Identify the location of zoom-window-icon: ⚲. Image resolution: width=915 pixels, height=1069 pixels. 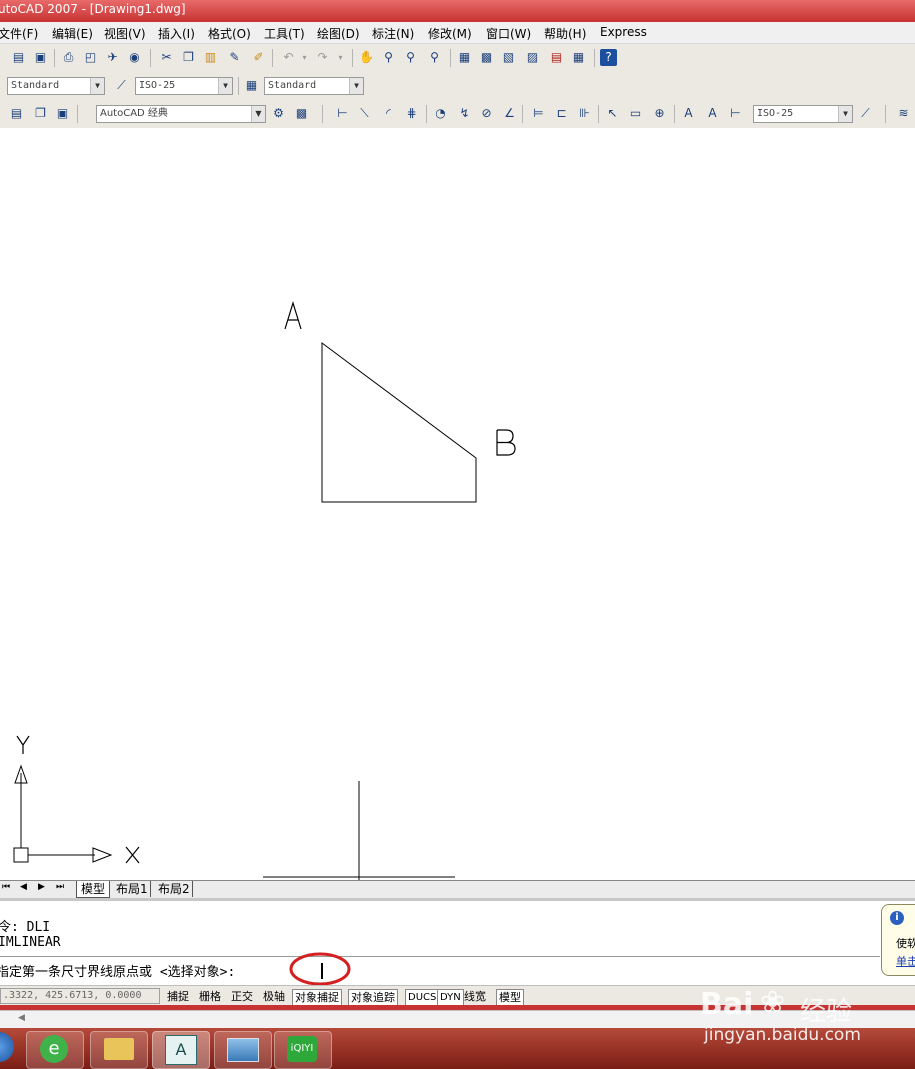
(410, 57).